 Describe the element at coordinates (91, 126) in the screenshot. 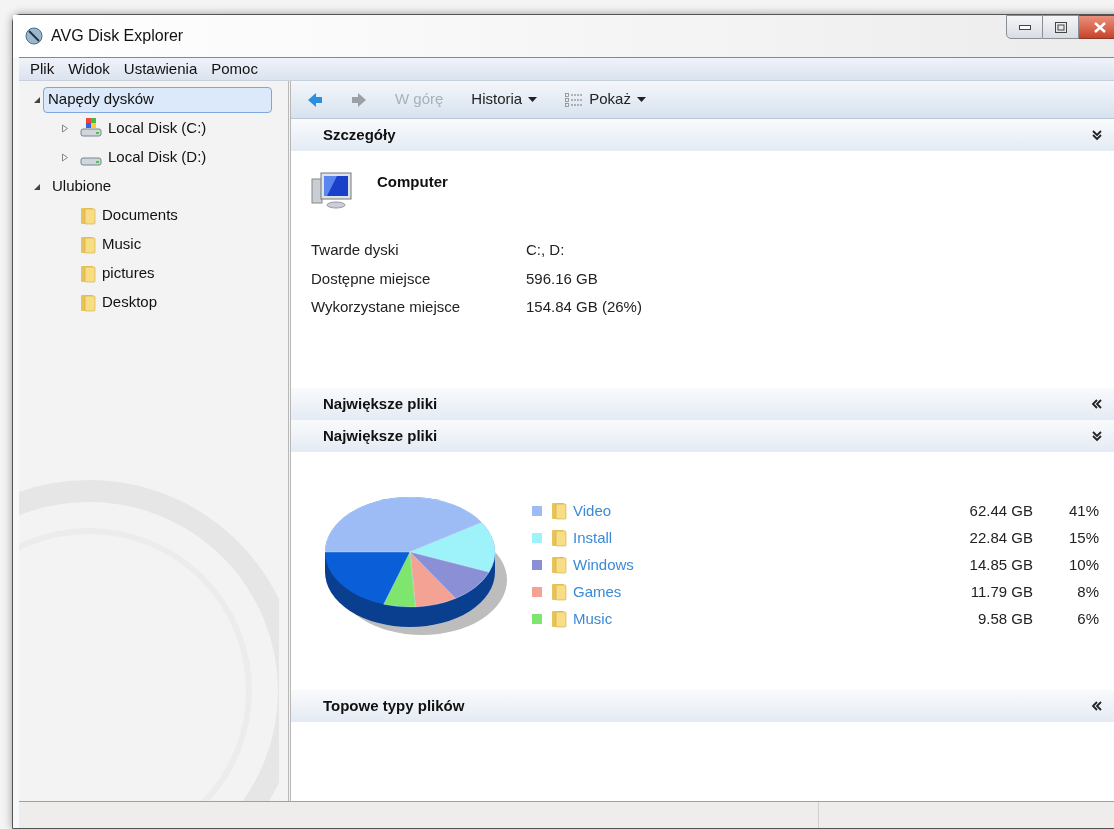

I see `system-drive-icon` at that location.